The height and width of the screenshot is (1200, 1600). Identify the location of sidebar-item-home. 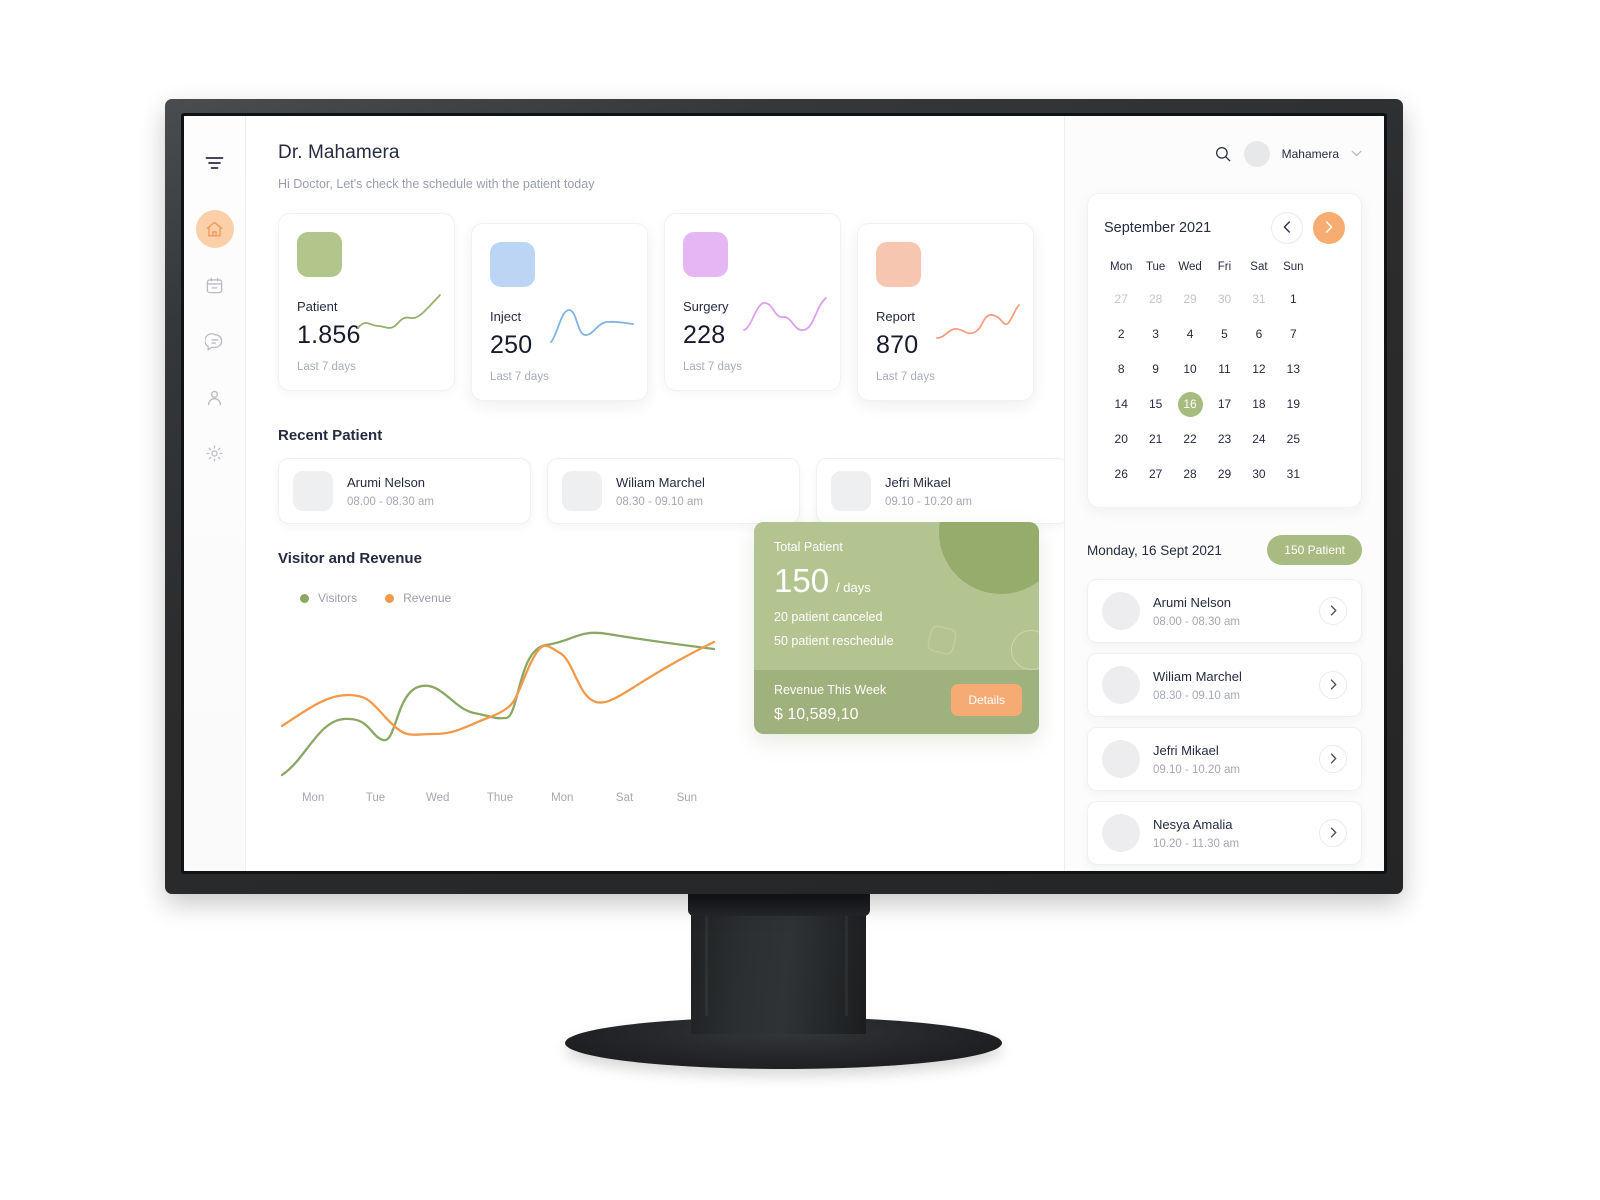
(214, 229).